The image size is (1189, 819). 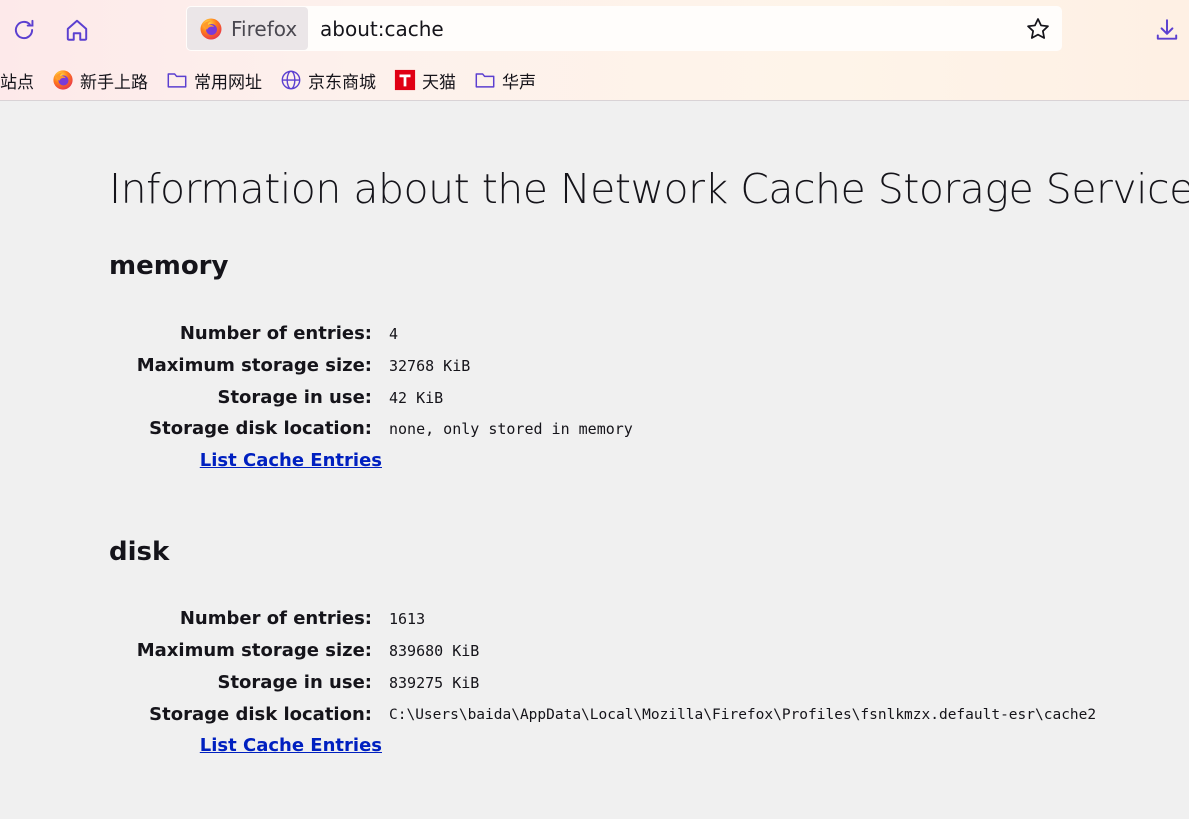 What do you see at coordinates (291, 461) in the screenshot?
I see `list-cache-entries-link-memory: List Cache Entries` at bounding box center [291, 461].